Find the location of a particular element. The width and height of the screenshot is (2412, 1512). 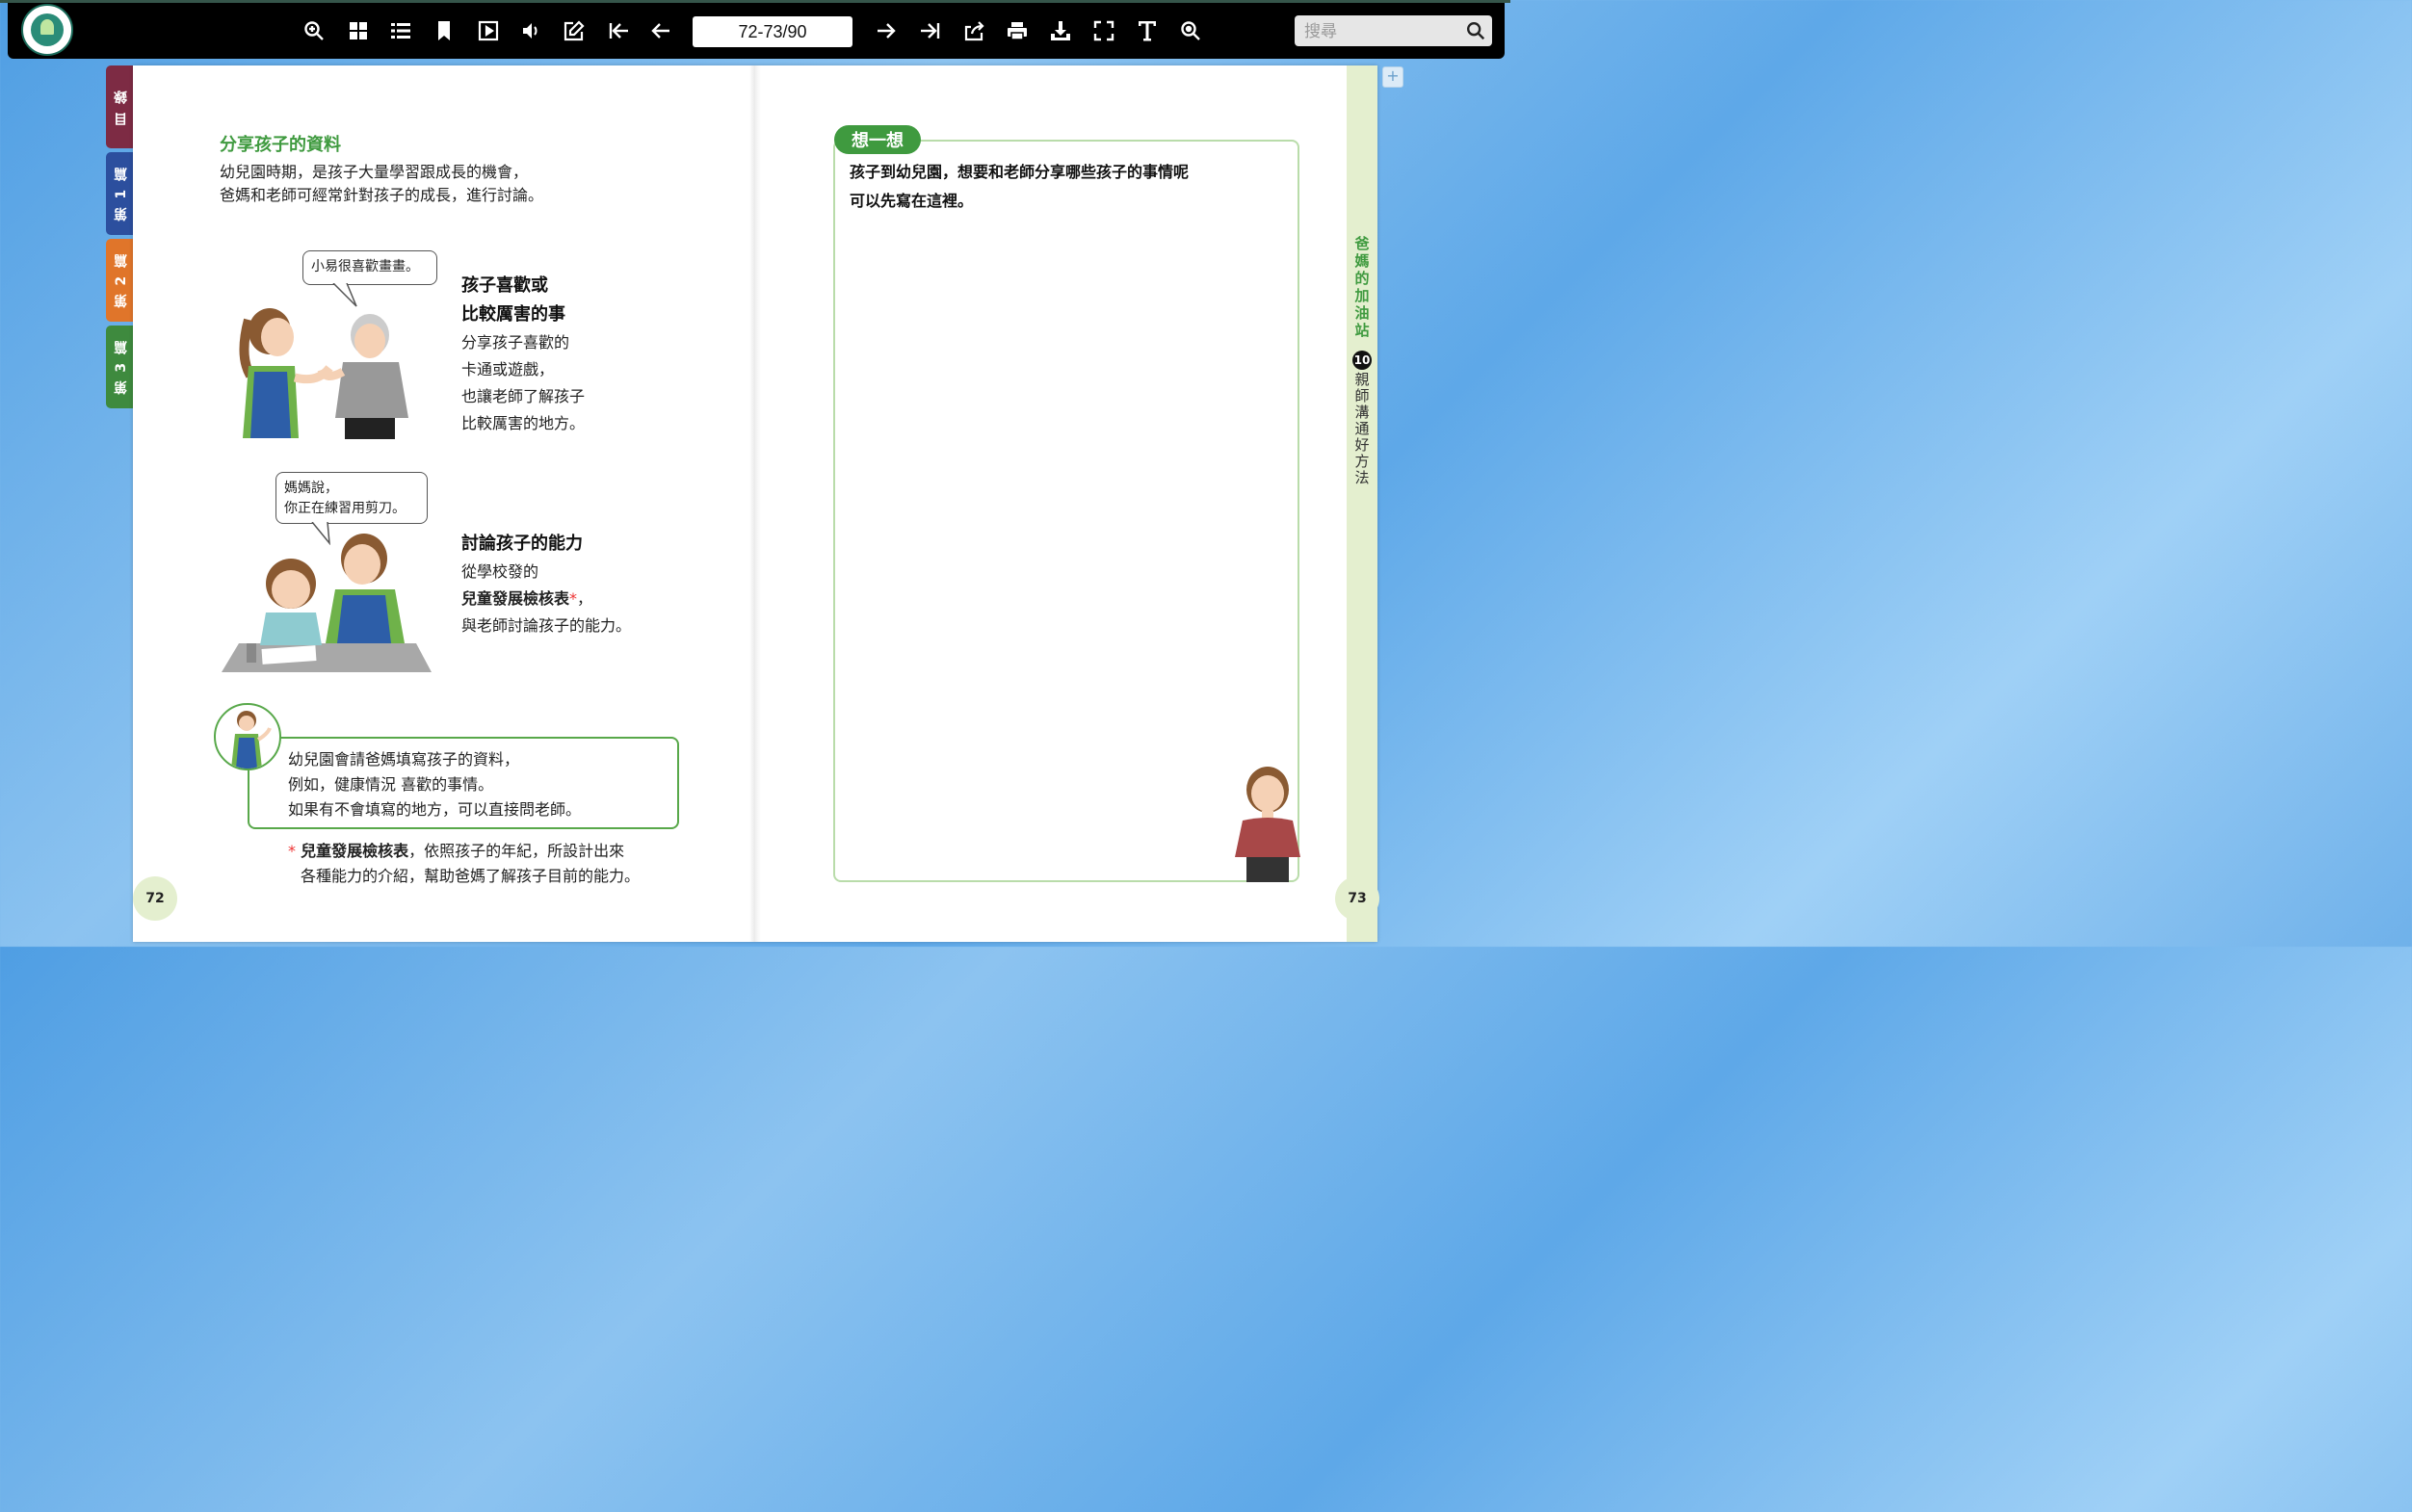

intro-line: 爸媽和老師可經常針對孩子的成長，進行討論。 is located at coordinates (382, 195).